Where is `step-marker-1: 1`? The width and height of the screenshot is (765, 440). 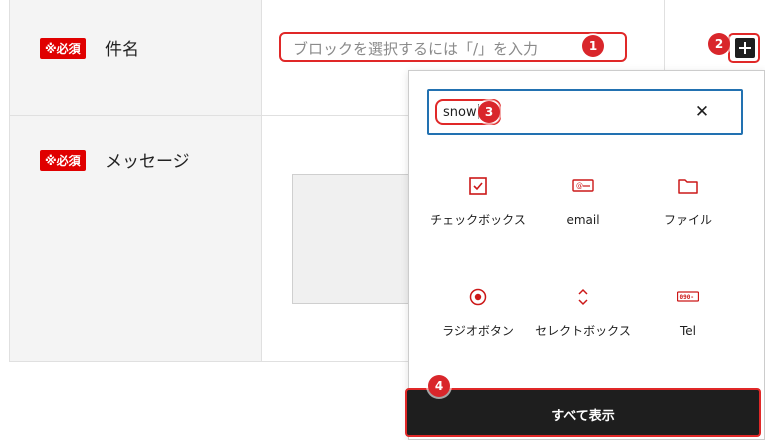
step-marker-1: 1 is located at coordinates (593, 46).